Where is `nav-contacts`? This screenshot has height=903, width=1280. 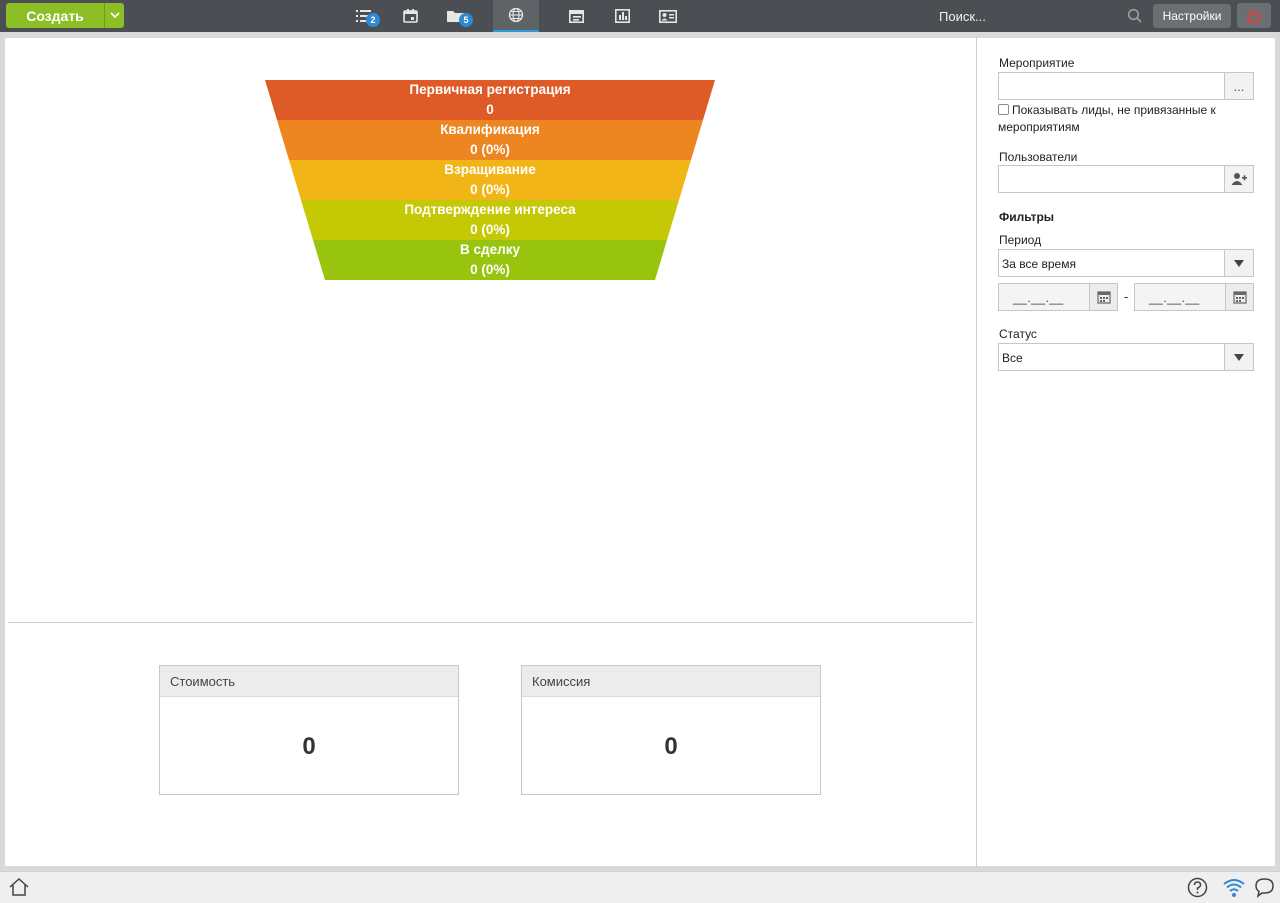 nav-contacts is located at coordinates (668, 16).